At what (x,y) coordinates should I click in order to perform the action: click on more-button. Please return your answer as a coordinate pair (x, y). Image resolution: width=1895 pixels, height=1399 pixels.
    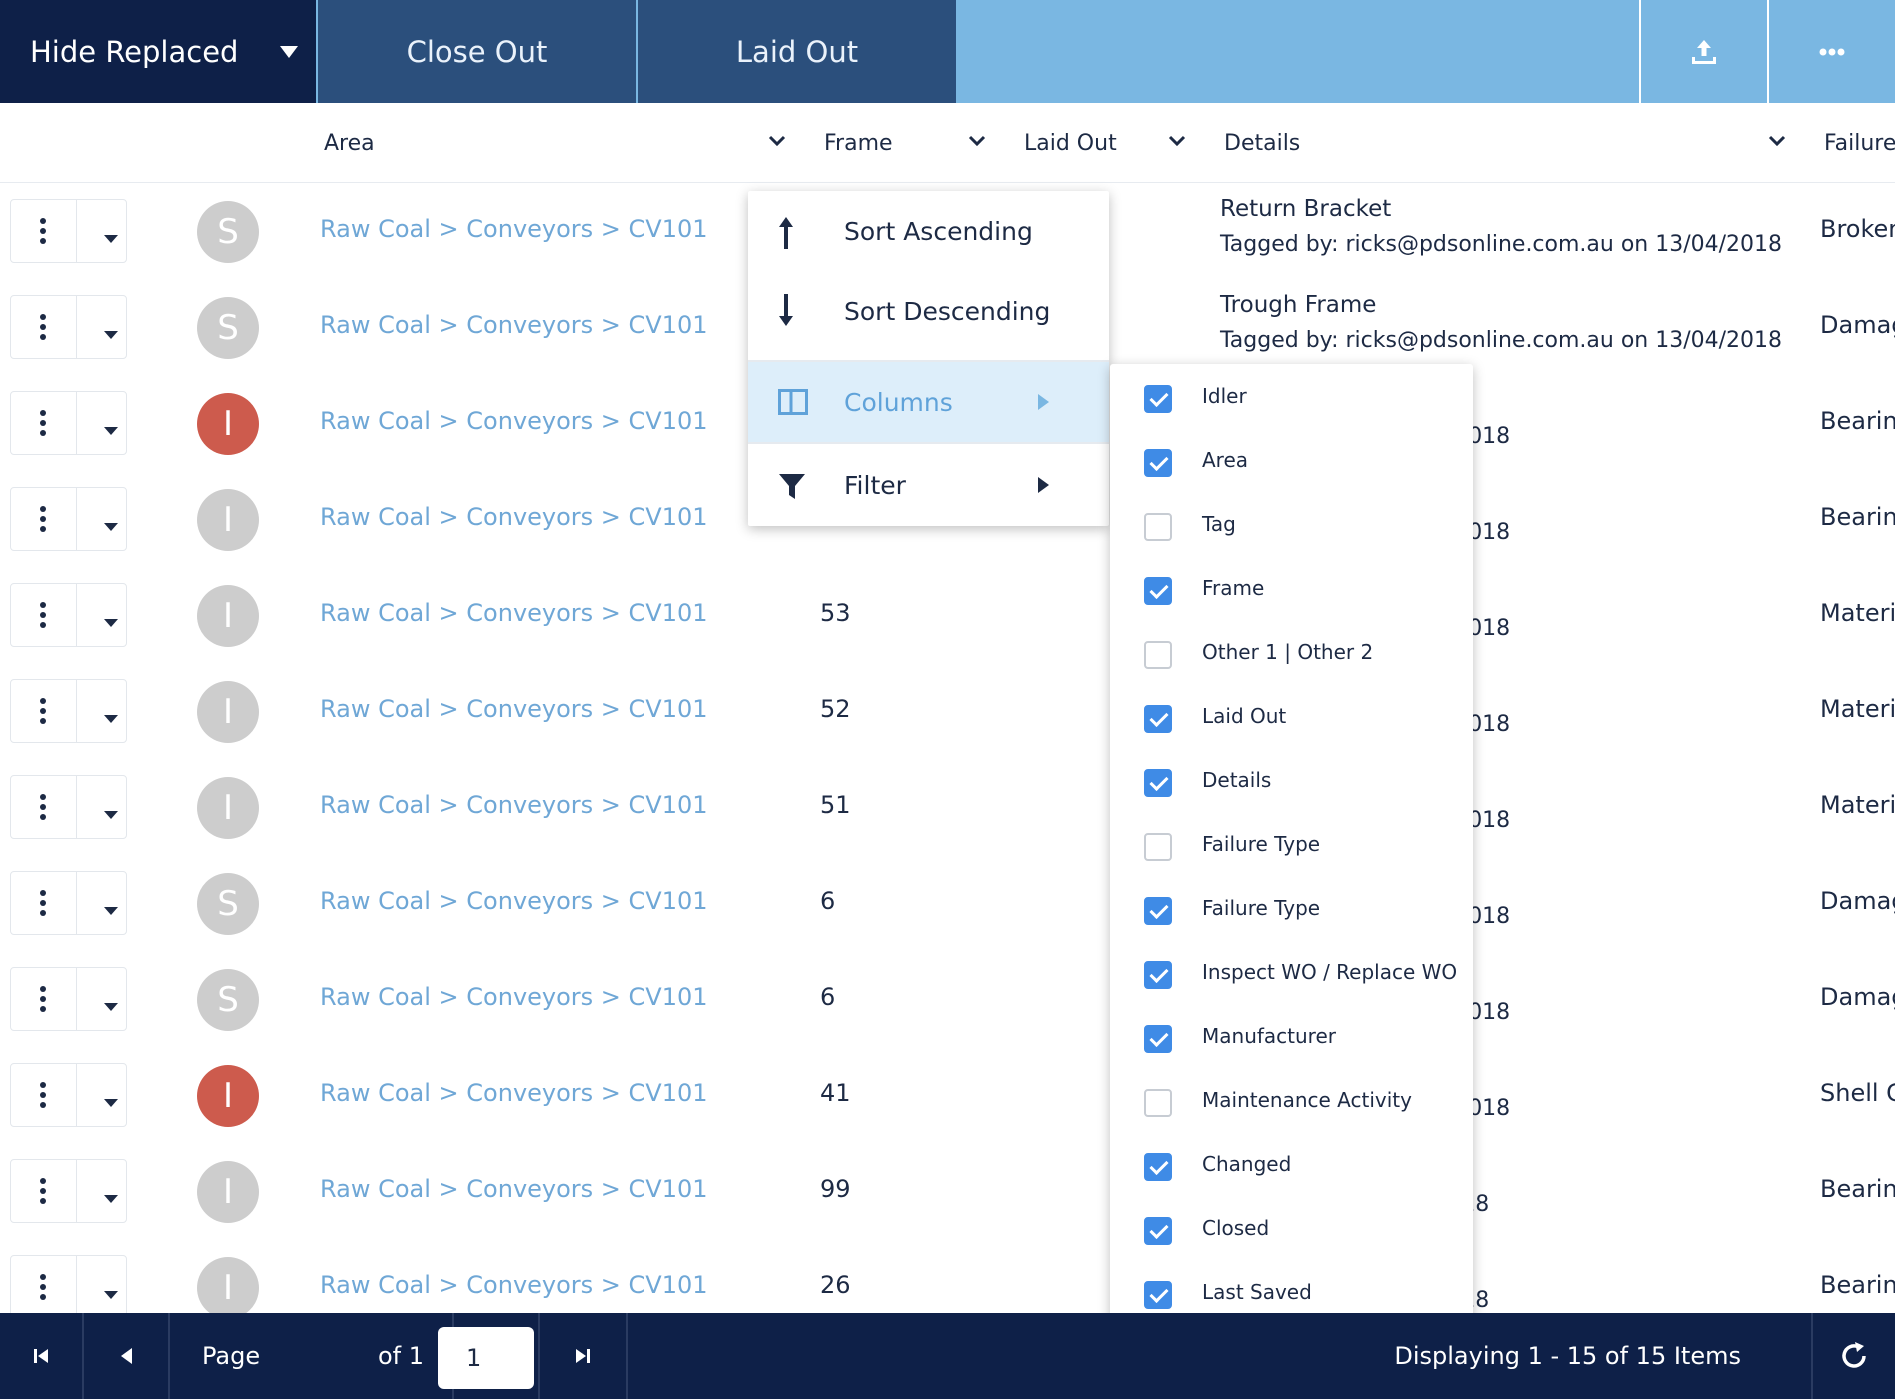
    Looking at the image, I should click on (1831, 51).